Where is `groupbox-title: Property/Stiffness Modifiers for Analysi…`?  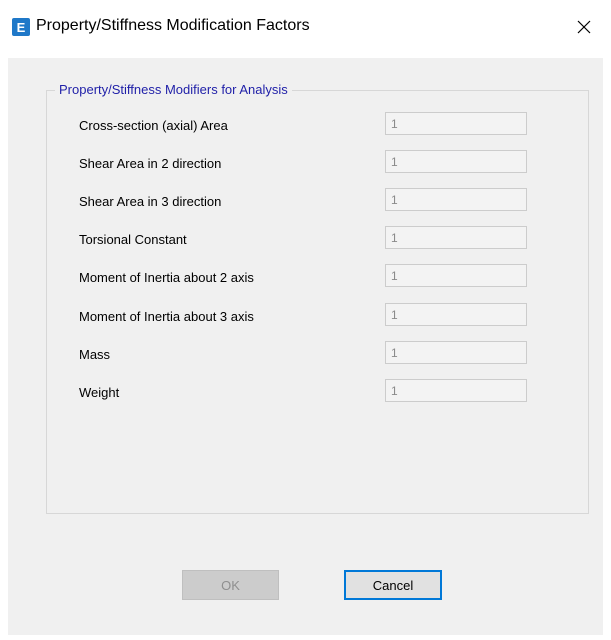
groupbox-title: Property/Stiffness Modifiers for Analysi… is located at coordinates (173, 89).